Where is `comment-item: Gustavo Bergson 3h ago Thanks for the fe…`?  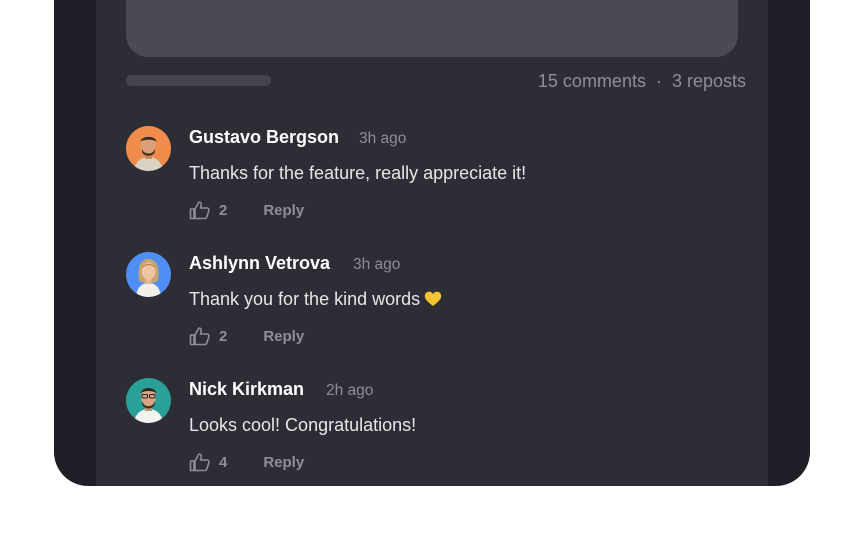
comment-item: Gustavo Bergson 3h ago Thanks for the fe… is located at coordinates (432, 181).